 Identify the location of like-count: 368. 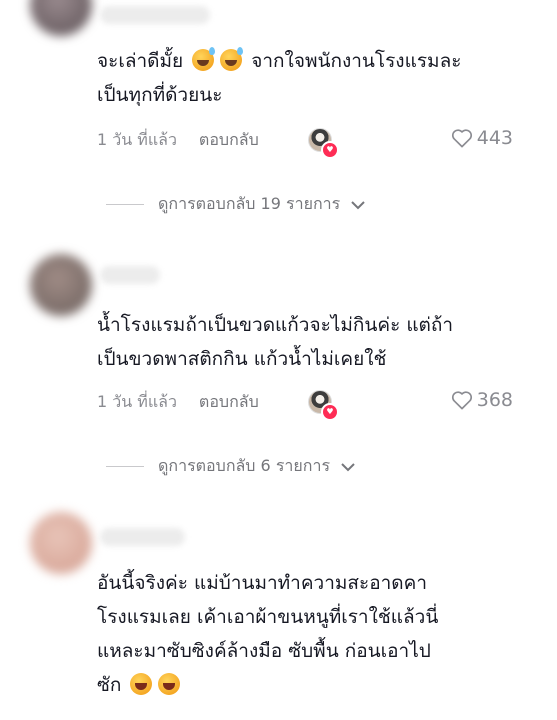
(494, 400).